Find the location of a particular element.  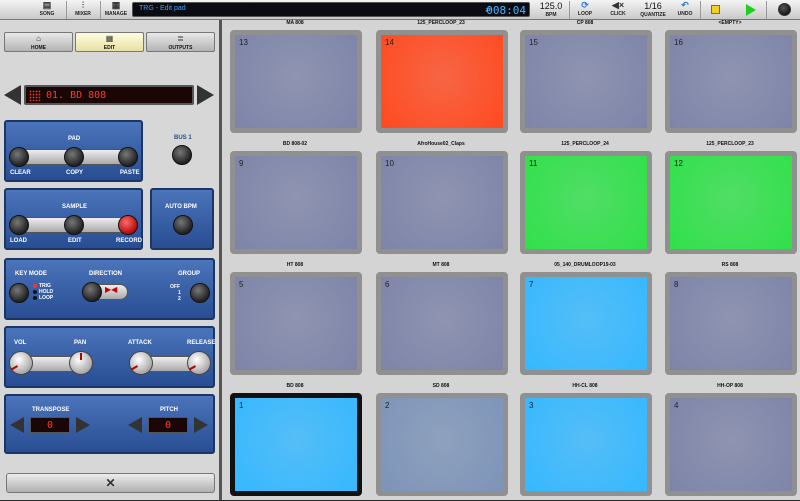

loop-icon: ⟳ is located at coordinates (585, 5).